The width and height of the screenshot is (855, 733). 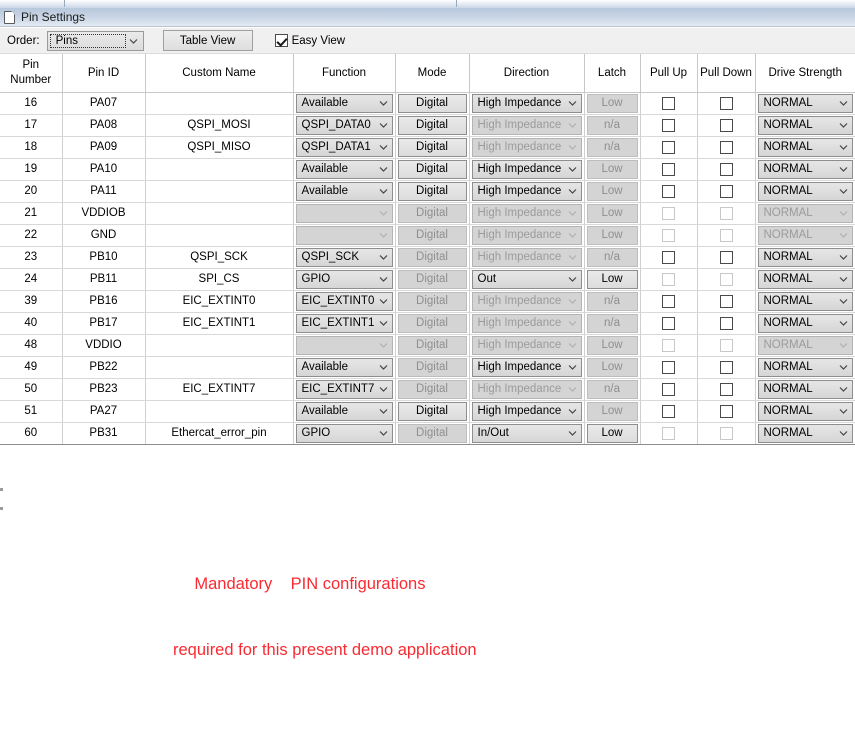 I want to click on function-dropdown: QSPI_DATA0, so click(x=344, y=125).